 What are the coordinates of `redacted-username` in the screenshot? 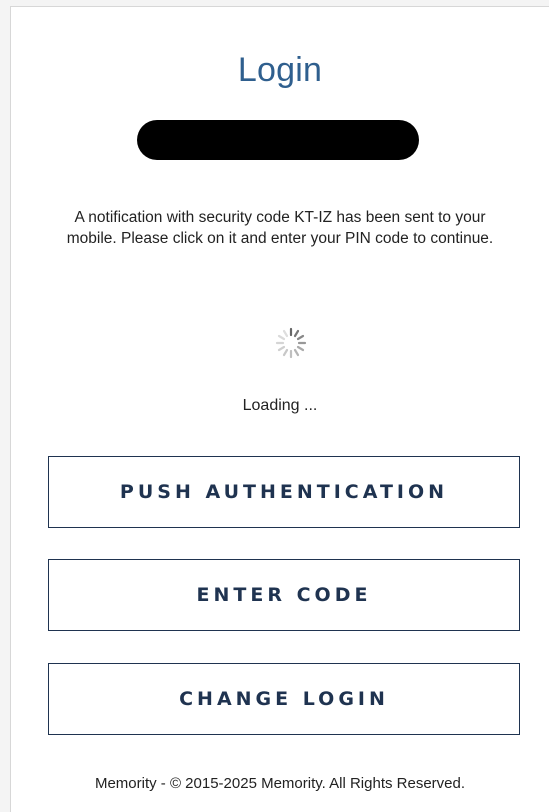 It's located at (278, 140).